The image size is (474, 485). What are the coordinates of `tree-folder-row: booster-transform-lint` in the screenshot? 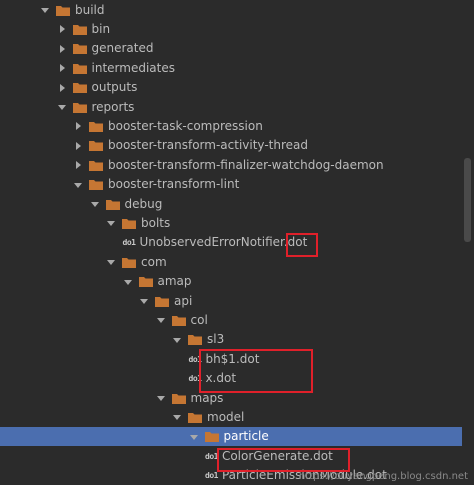 It's located at (231, 184).